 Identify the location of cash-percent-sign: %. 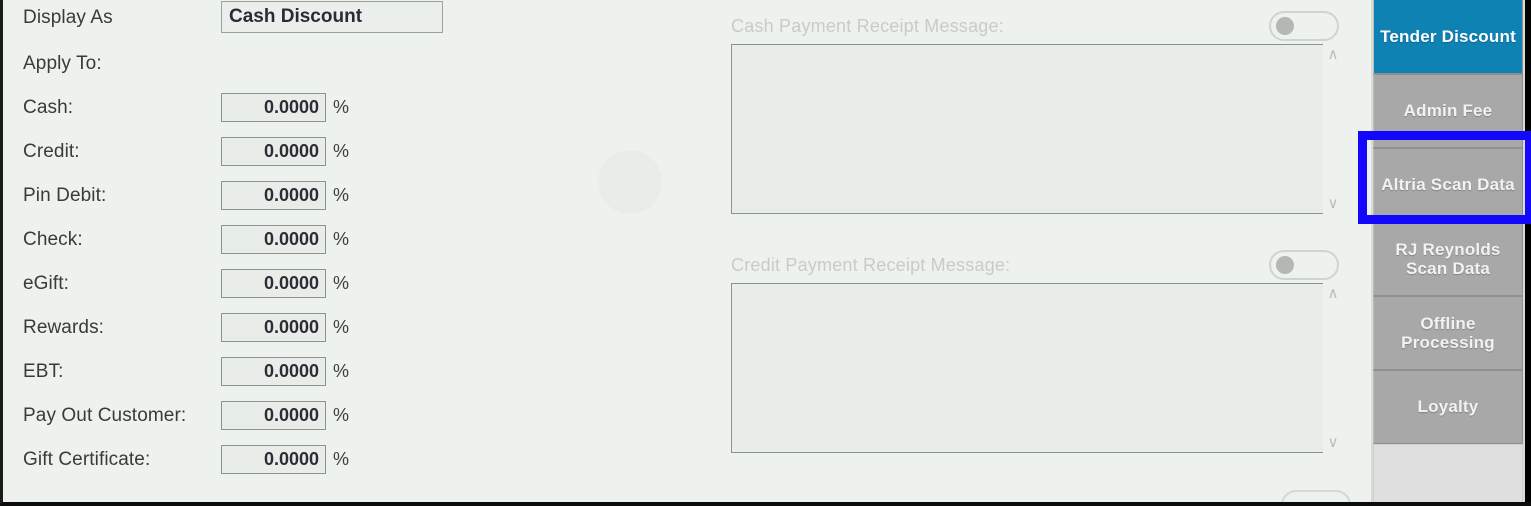
(341, 107).